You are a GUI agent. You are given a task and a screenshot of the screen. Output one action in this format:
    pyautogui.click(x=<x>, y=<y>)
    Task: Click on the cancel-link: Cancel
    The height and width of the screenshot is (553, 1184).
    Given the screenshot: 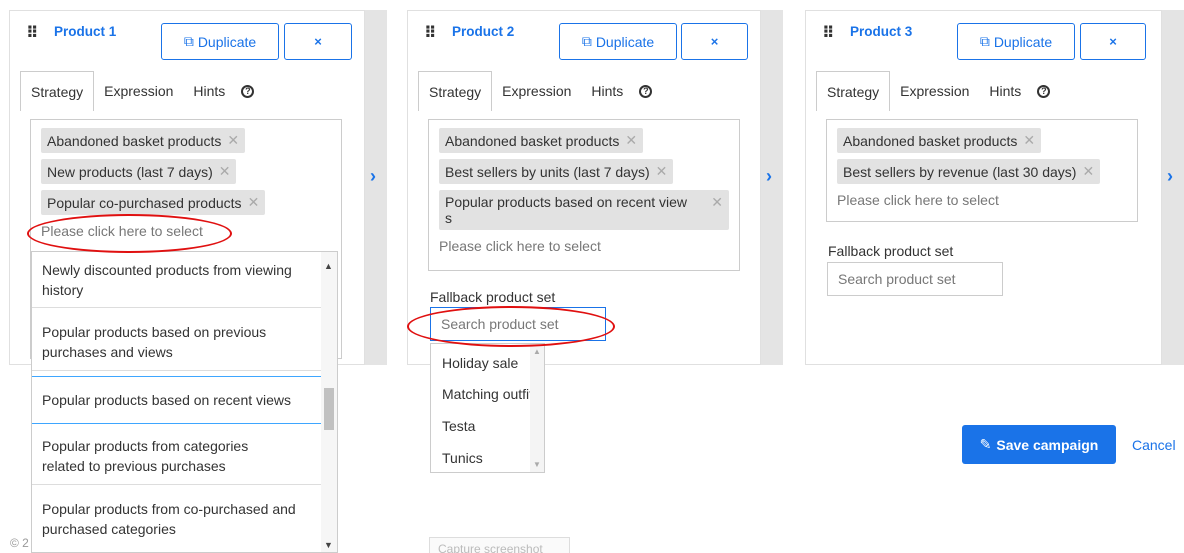 What is the action you would take?
    pyautogui.click(x=1154, y=445)
    